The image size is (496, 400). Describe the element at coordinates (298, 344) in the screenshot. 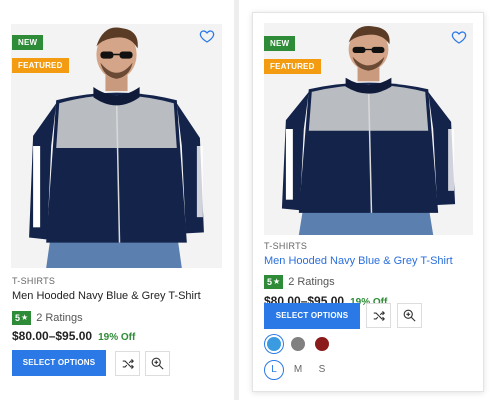

I see `color-swatch-grey` at that location.